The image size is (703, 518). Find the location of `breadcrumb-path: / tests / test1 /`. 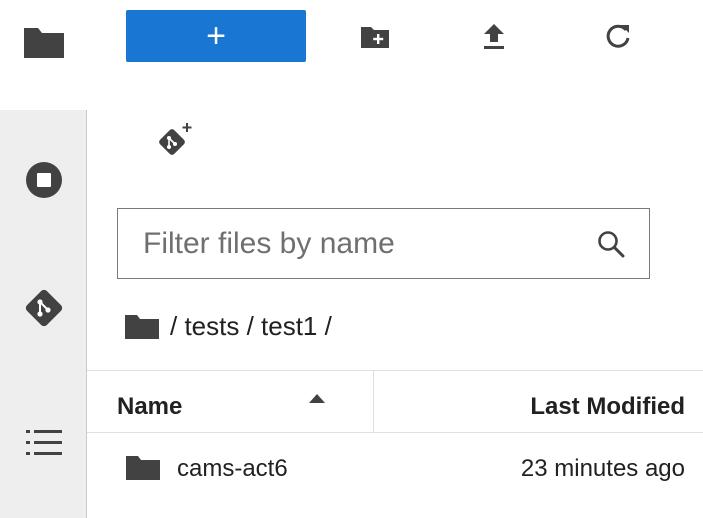

breadcrumb-path: / tests / test1 / is located at coordinates (251, 326).